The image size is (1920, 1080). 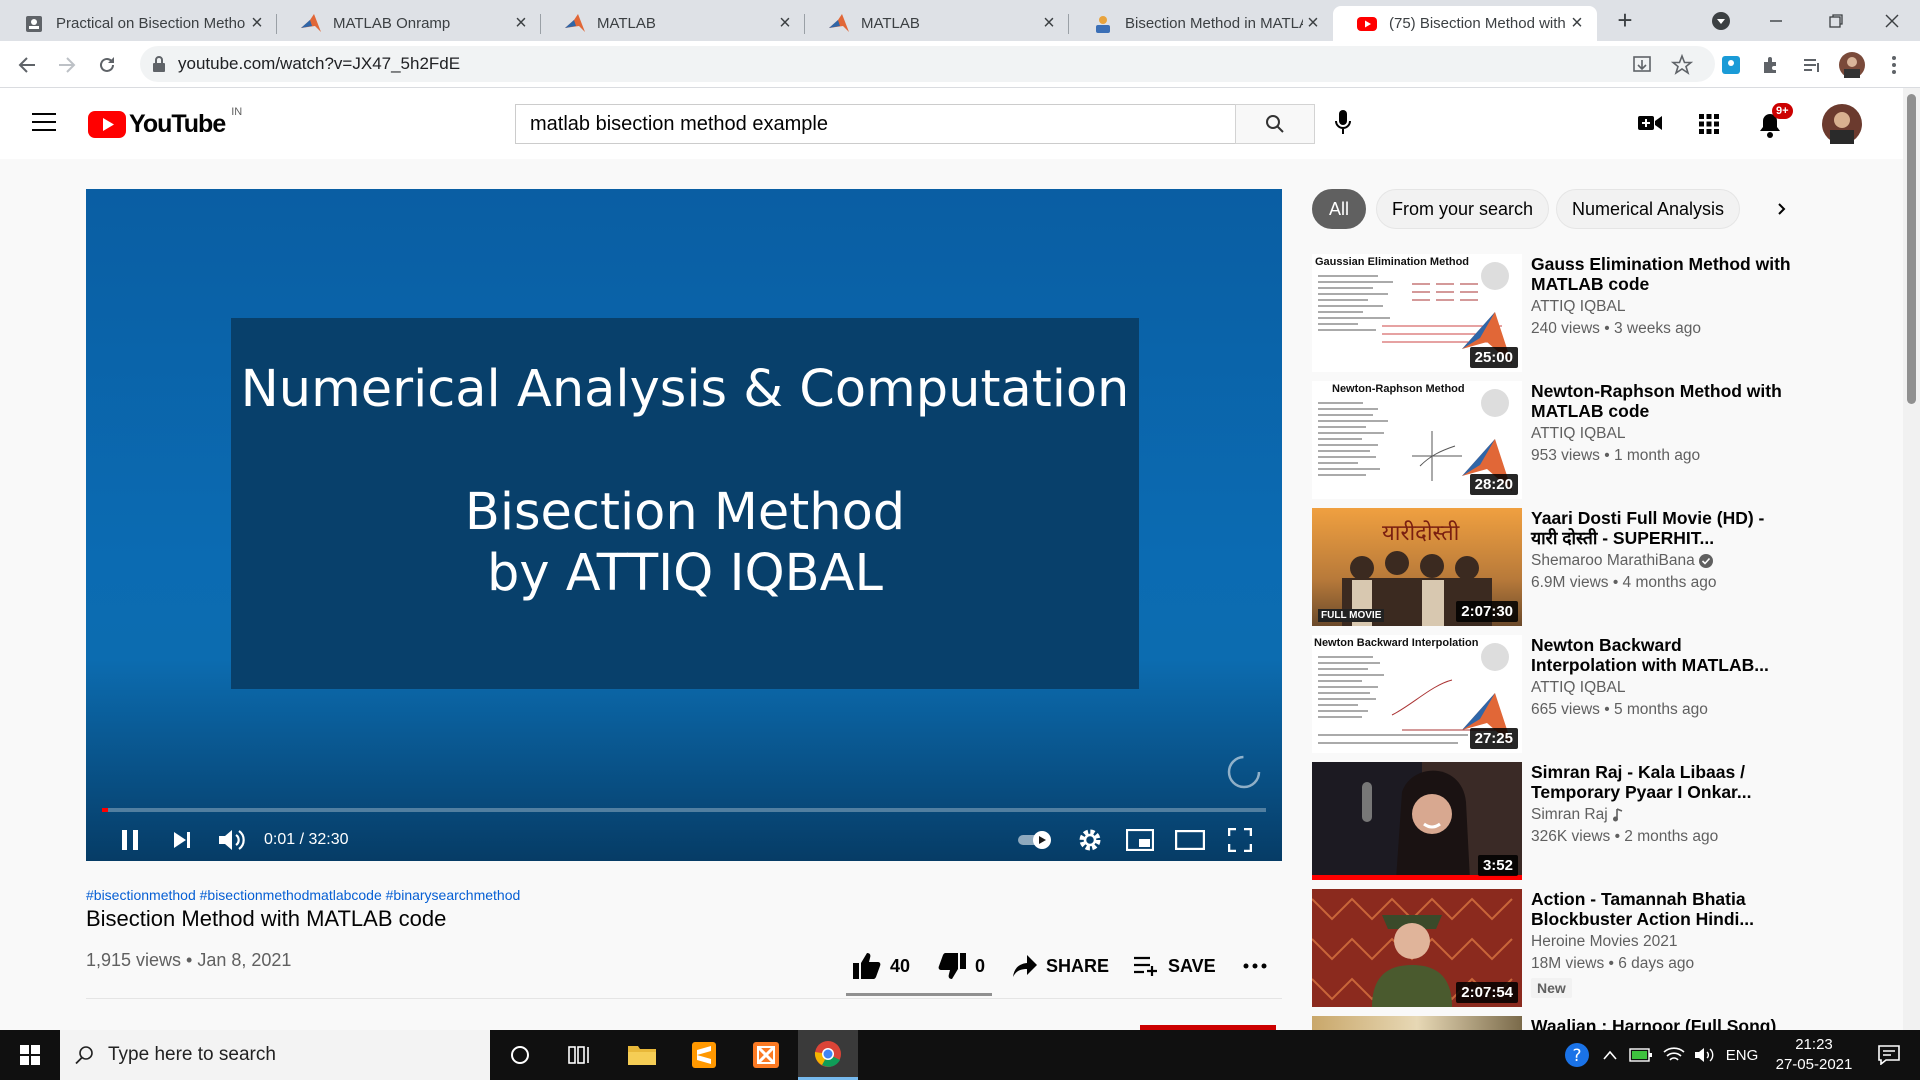 I want to click on video-title: Waalian : Harnoor (Full Song), so click(x=1656, y=1023).